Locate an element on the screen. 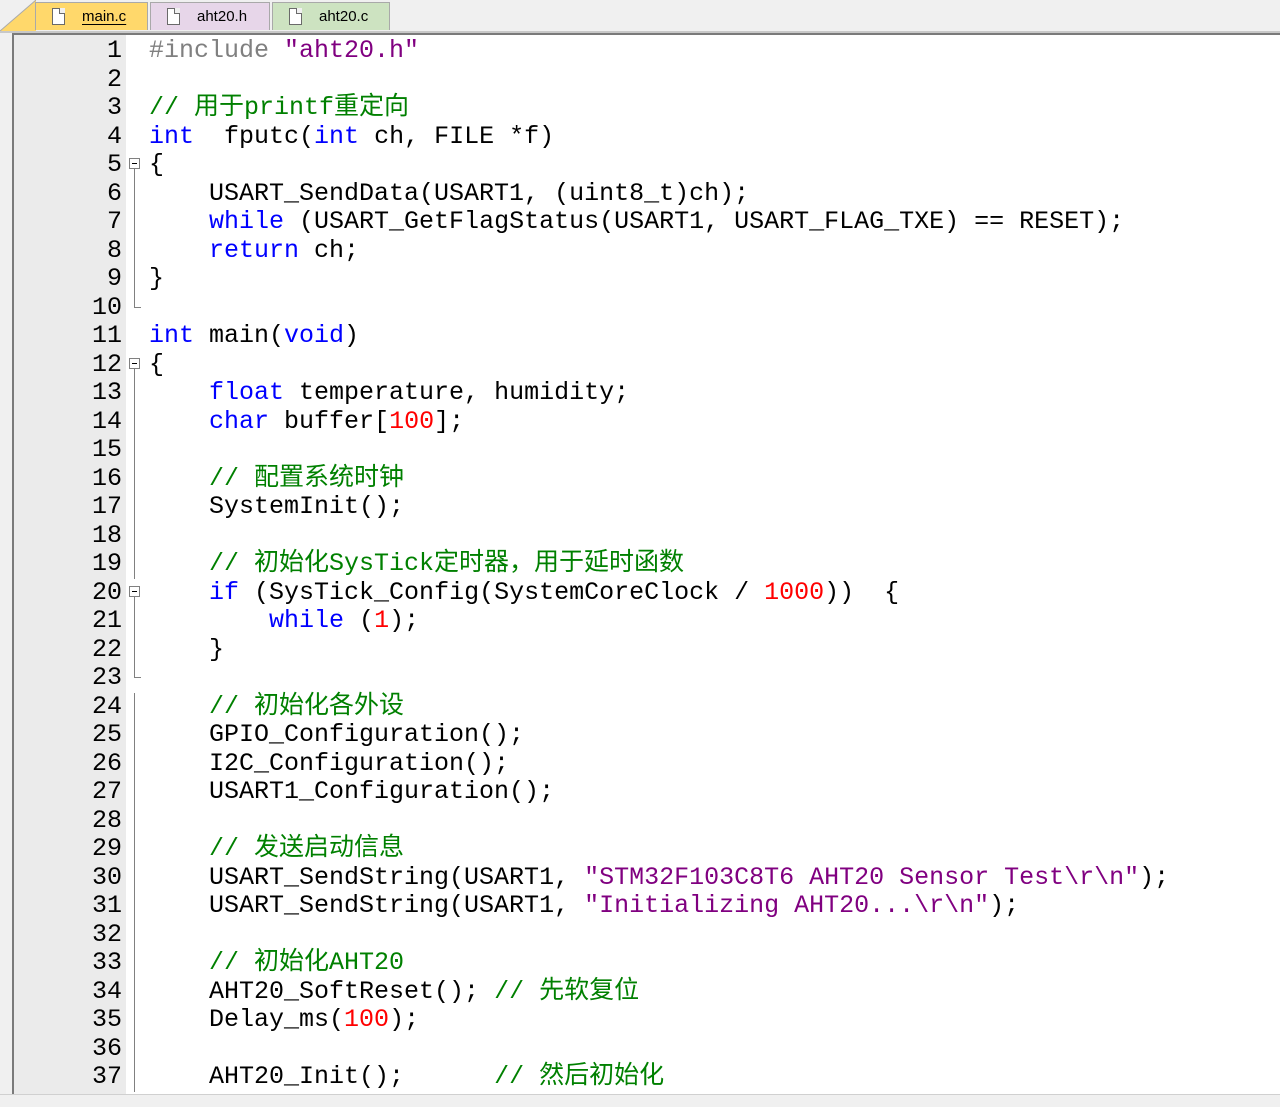 The width and height of the screenshot is (1280, 1107). code-text: int main(void) is located at coordinates (254, 336).